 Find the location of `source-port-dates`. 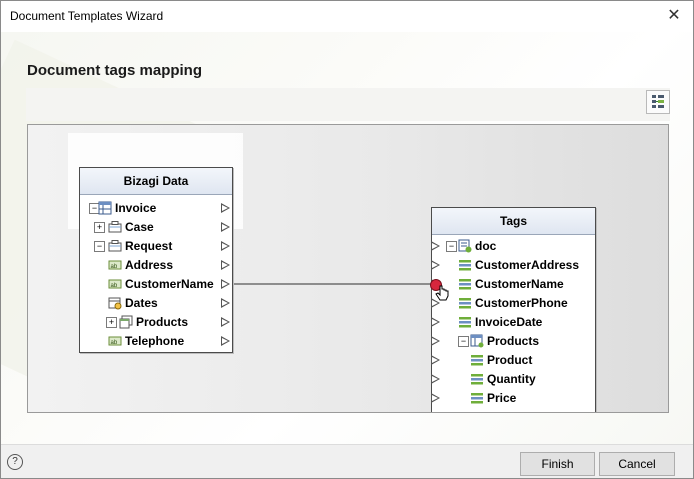

source-port-dates is located at coordinates (225, 303).